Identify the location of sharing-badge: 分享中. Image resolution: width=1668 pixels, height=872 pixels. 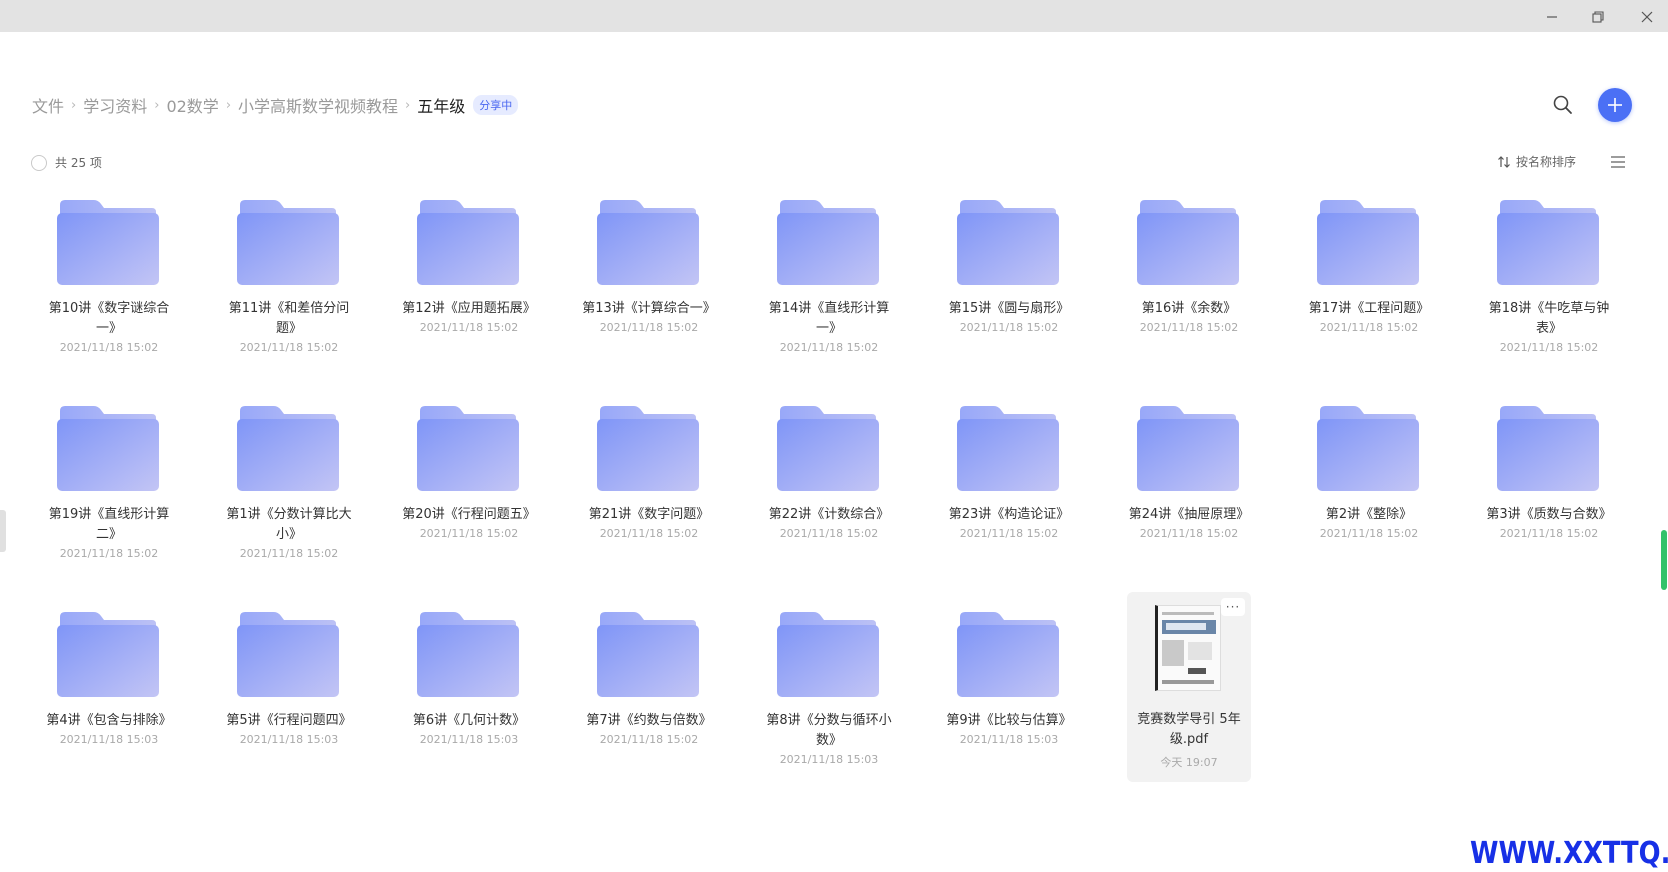
(496, 105).